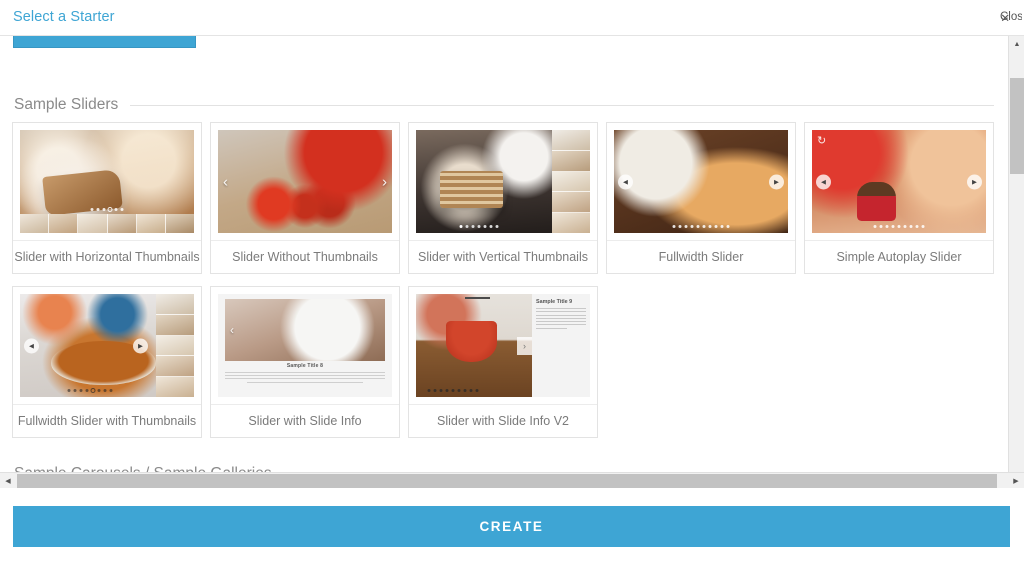 This screenshot has width=1024, height=566. What do you see at coordinates (66, 104) in the screenshot?
I see `section-title: Sample Sliders` at bounding box center [66, 104].